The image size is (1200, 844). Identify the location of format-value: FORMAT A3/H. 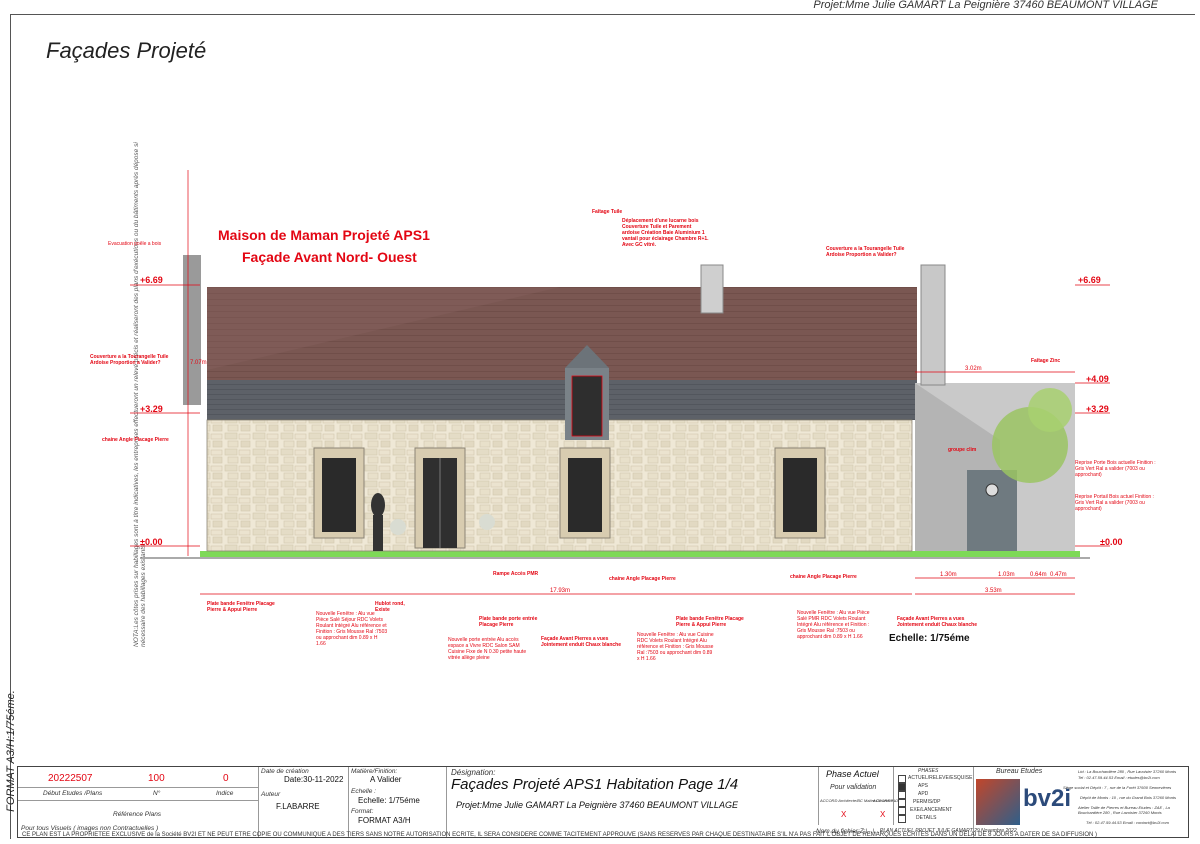
(384, 820).